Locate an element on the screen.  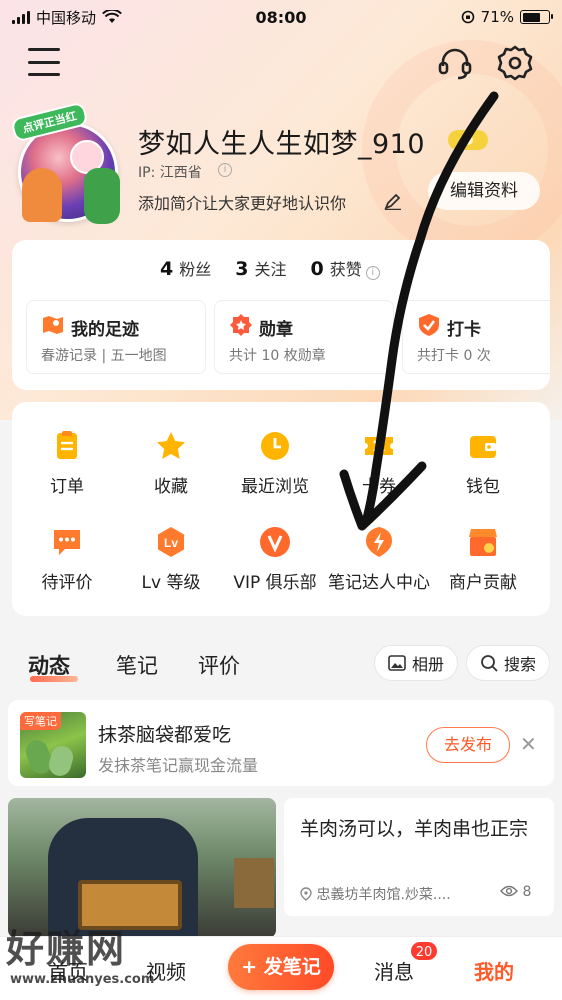
rotation-lock-icon is located at coordinates (467, 17).